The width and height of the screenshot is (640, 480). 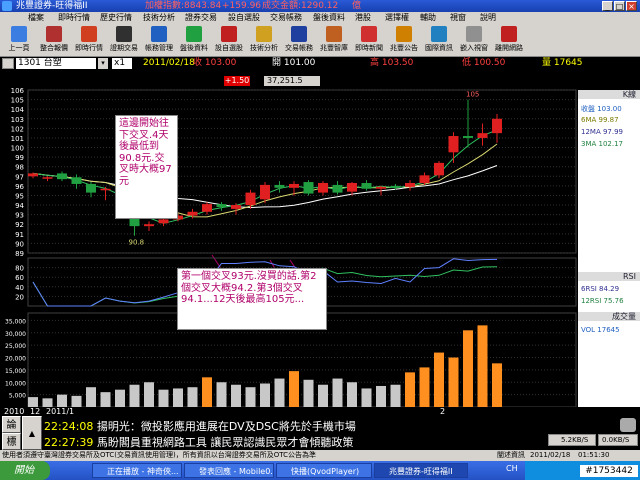 What do you see at coordinates (512, 468) in the screenshot?
I see `language-indicator: CH` at bounding box center [512, 468].